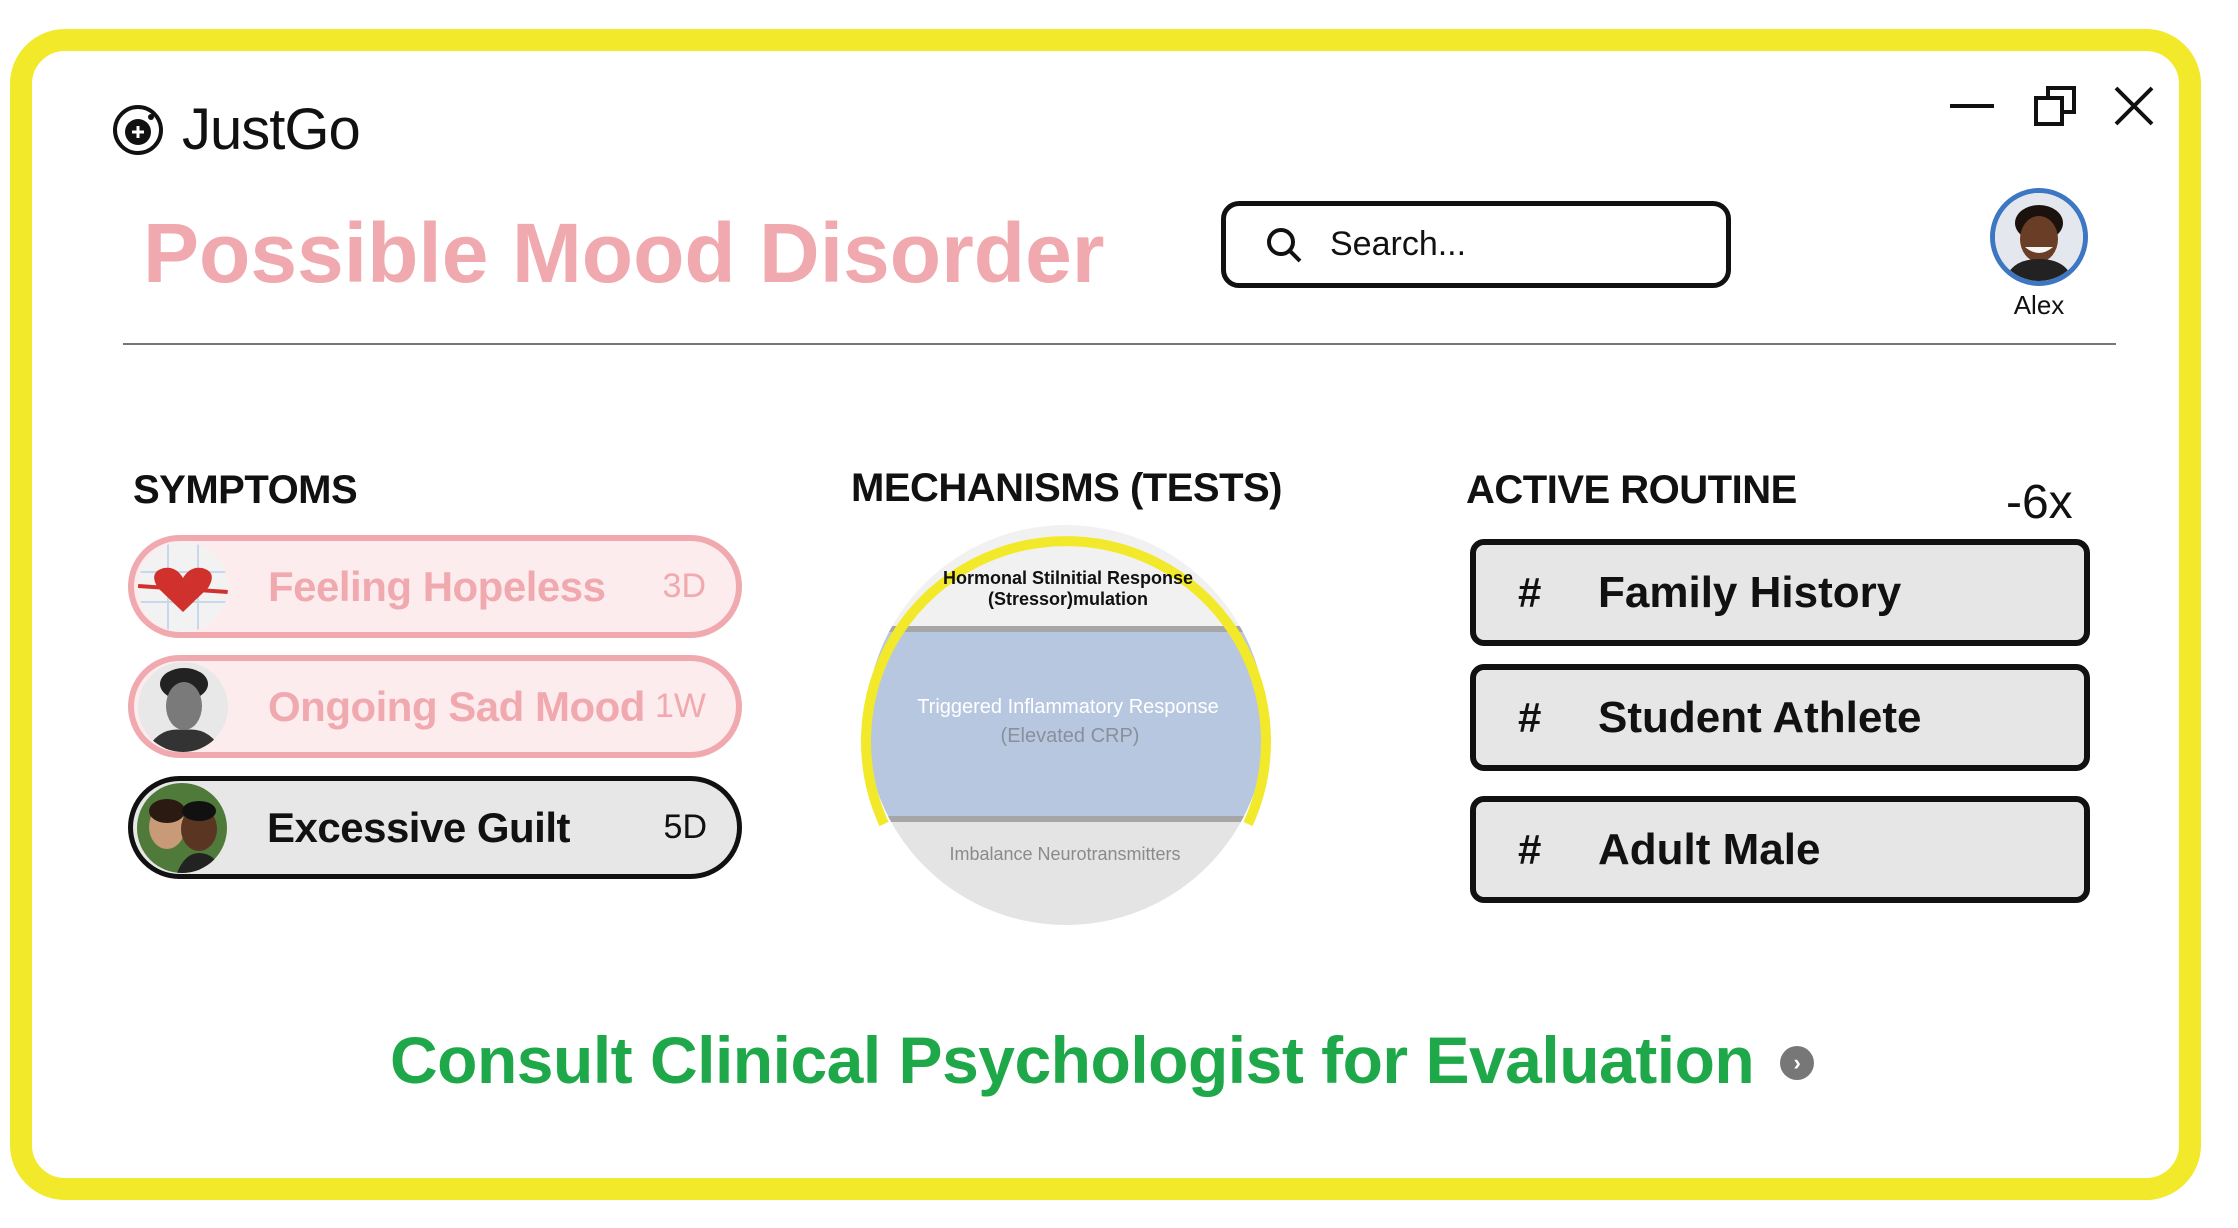 This screenshot has width=2238, height=1228. I want to click on close-icon, so click(2134, 106).